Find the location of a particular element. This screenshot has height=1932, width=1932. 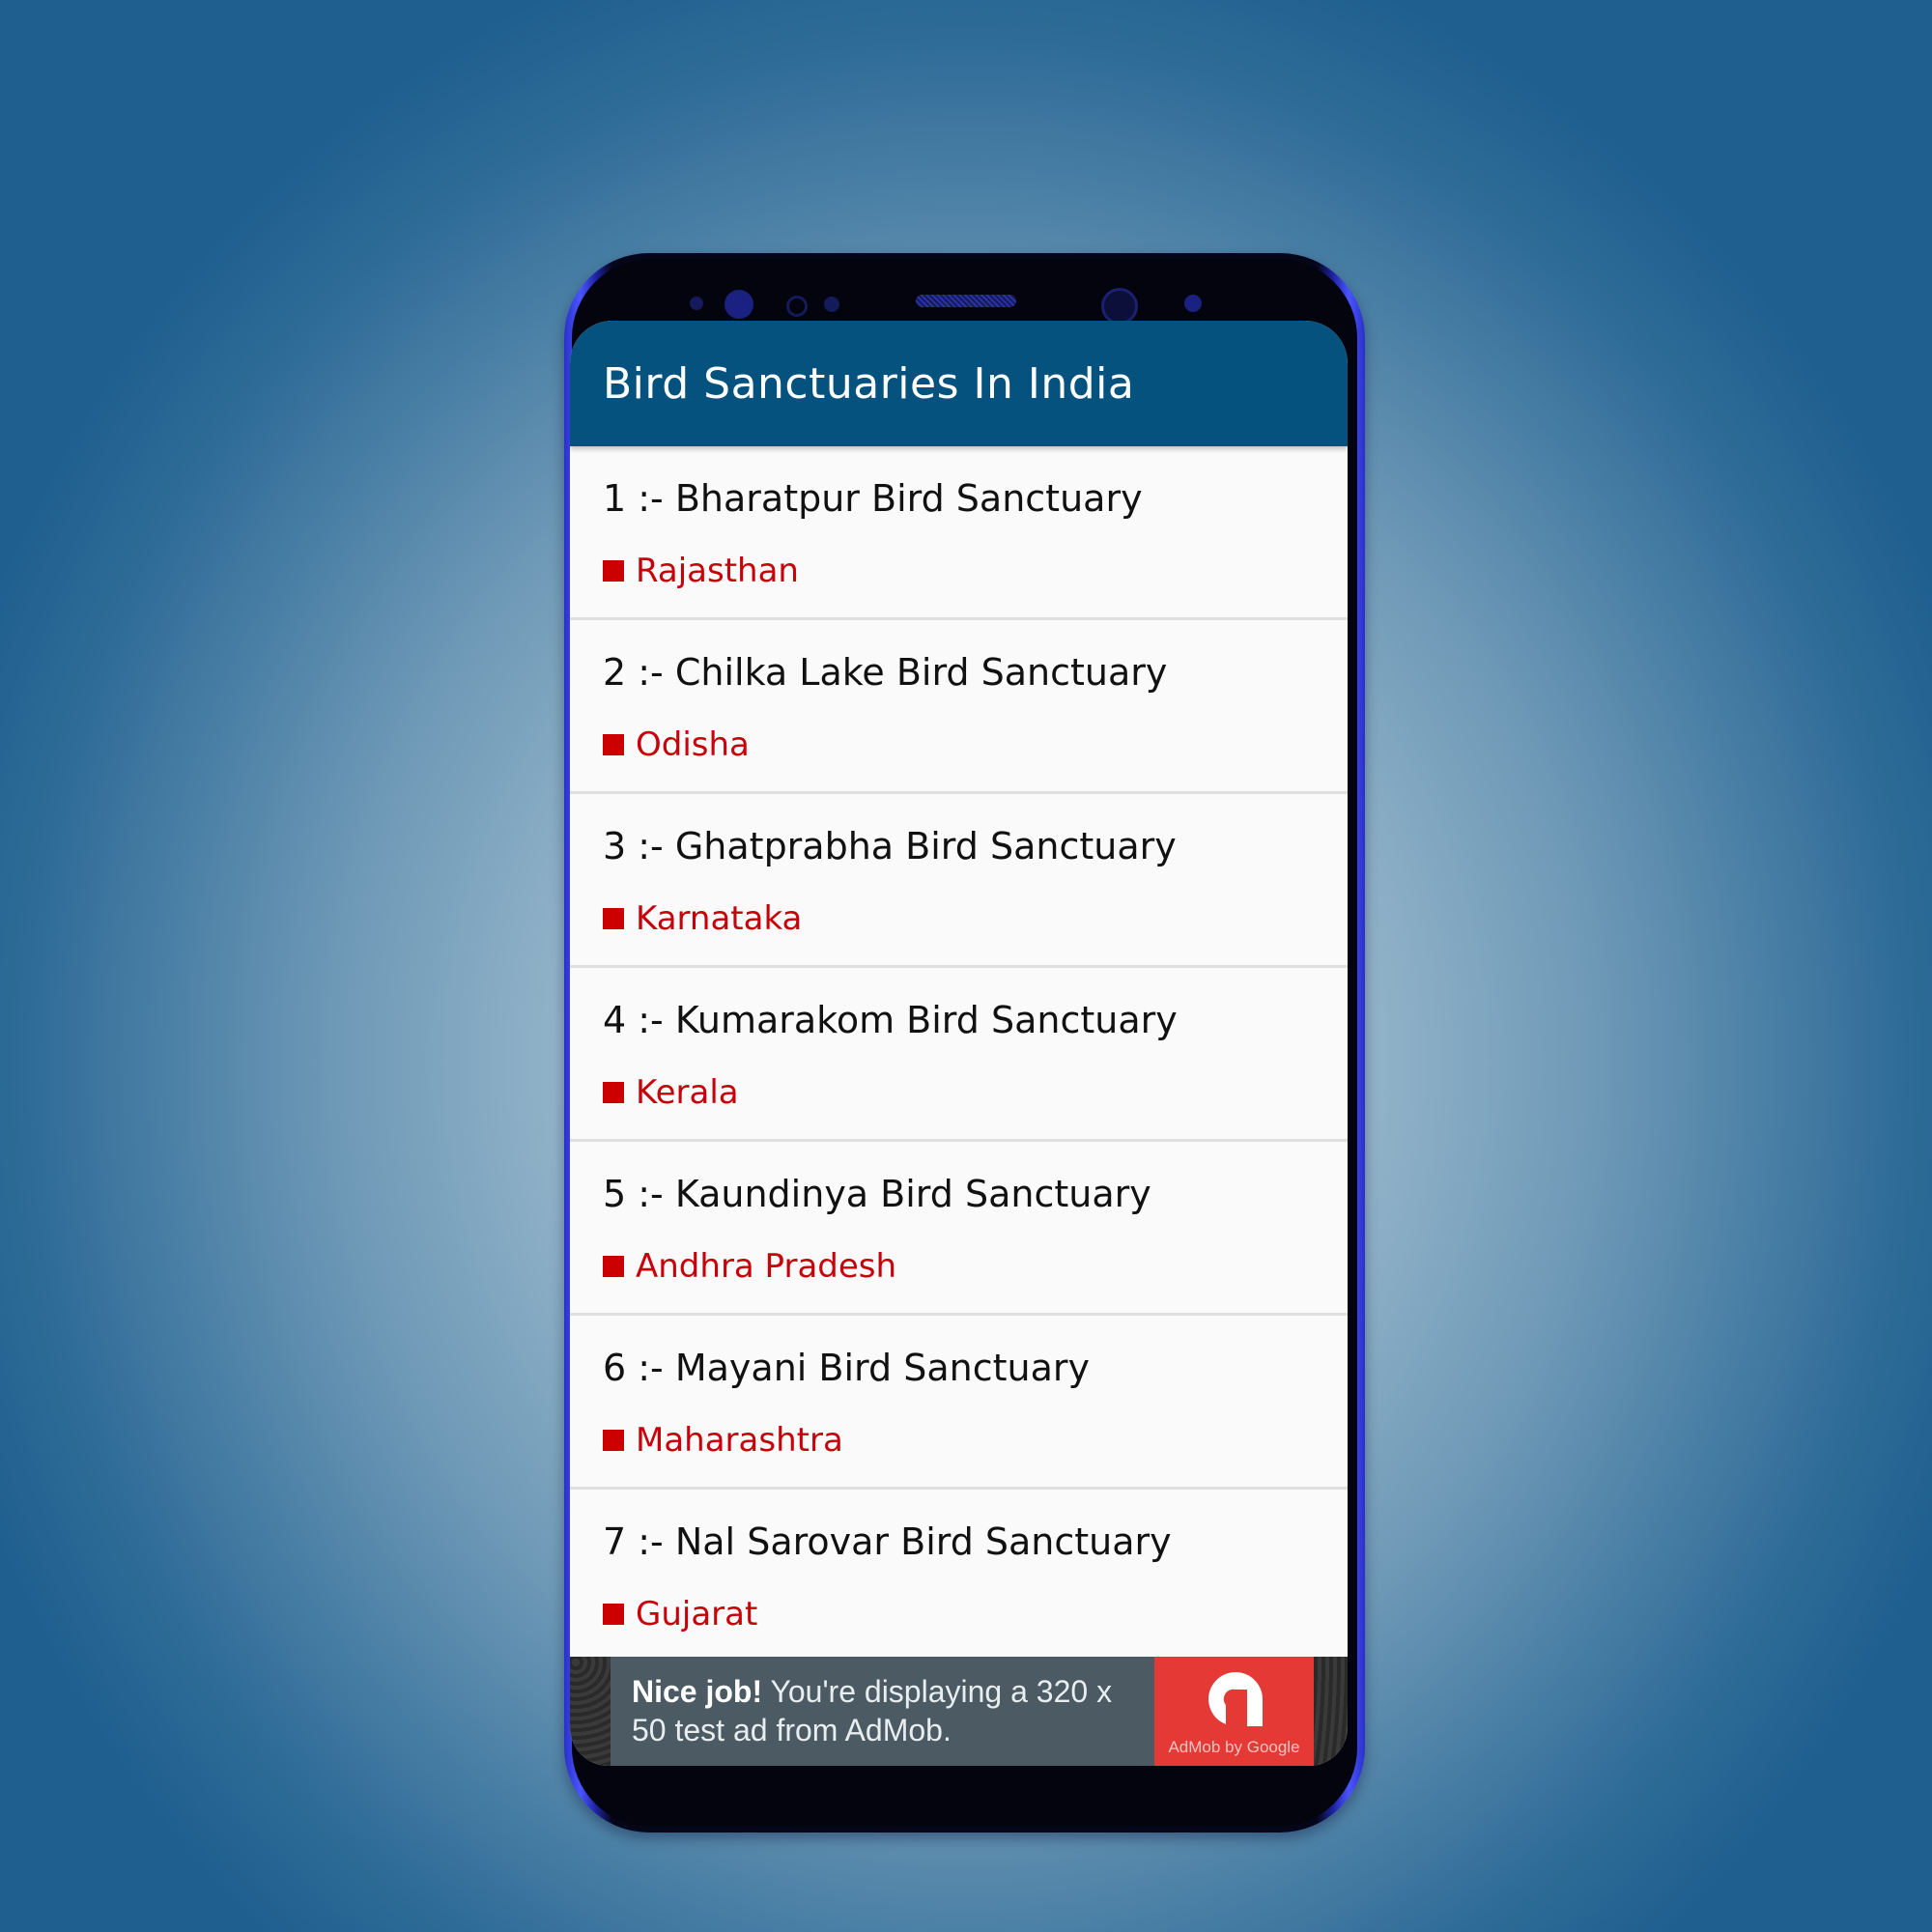

front-camera-icon is located at coordinates (1119, 306).